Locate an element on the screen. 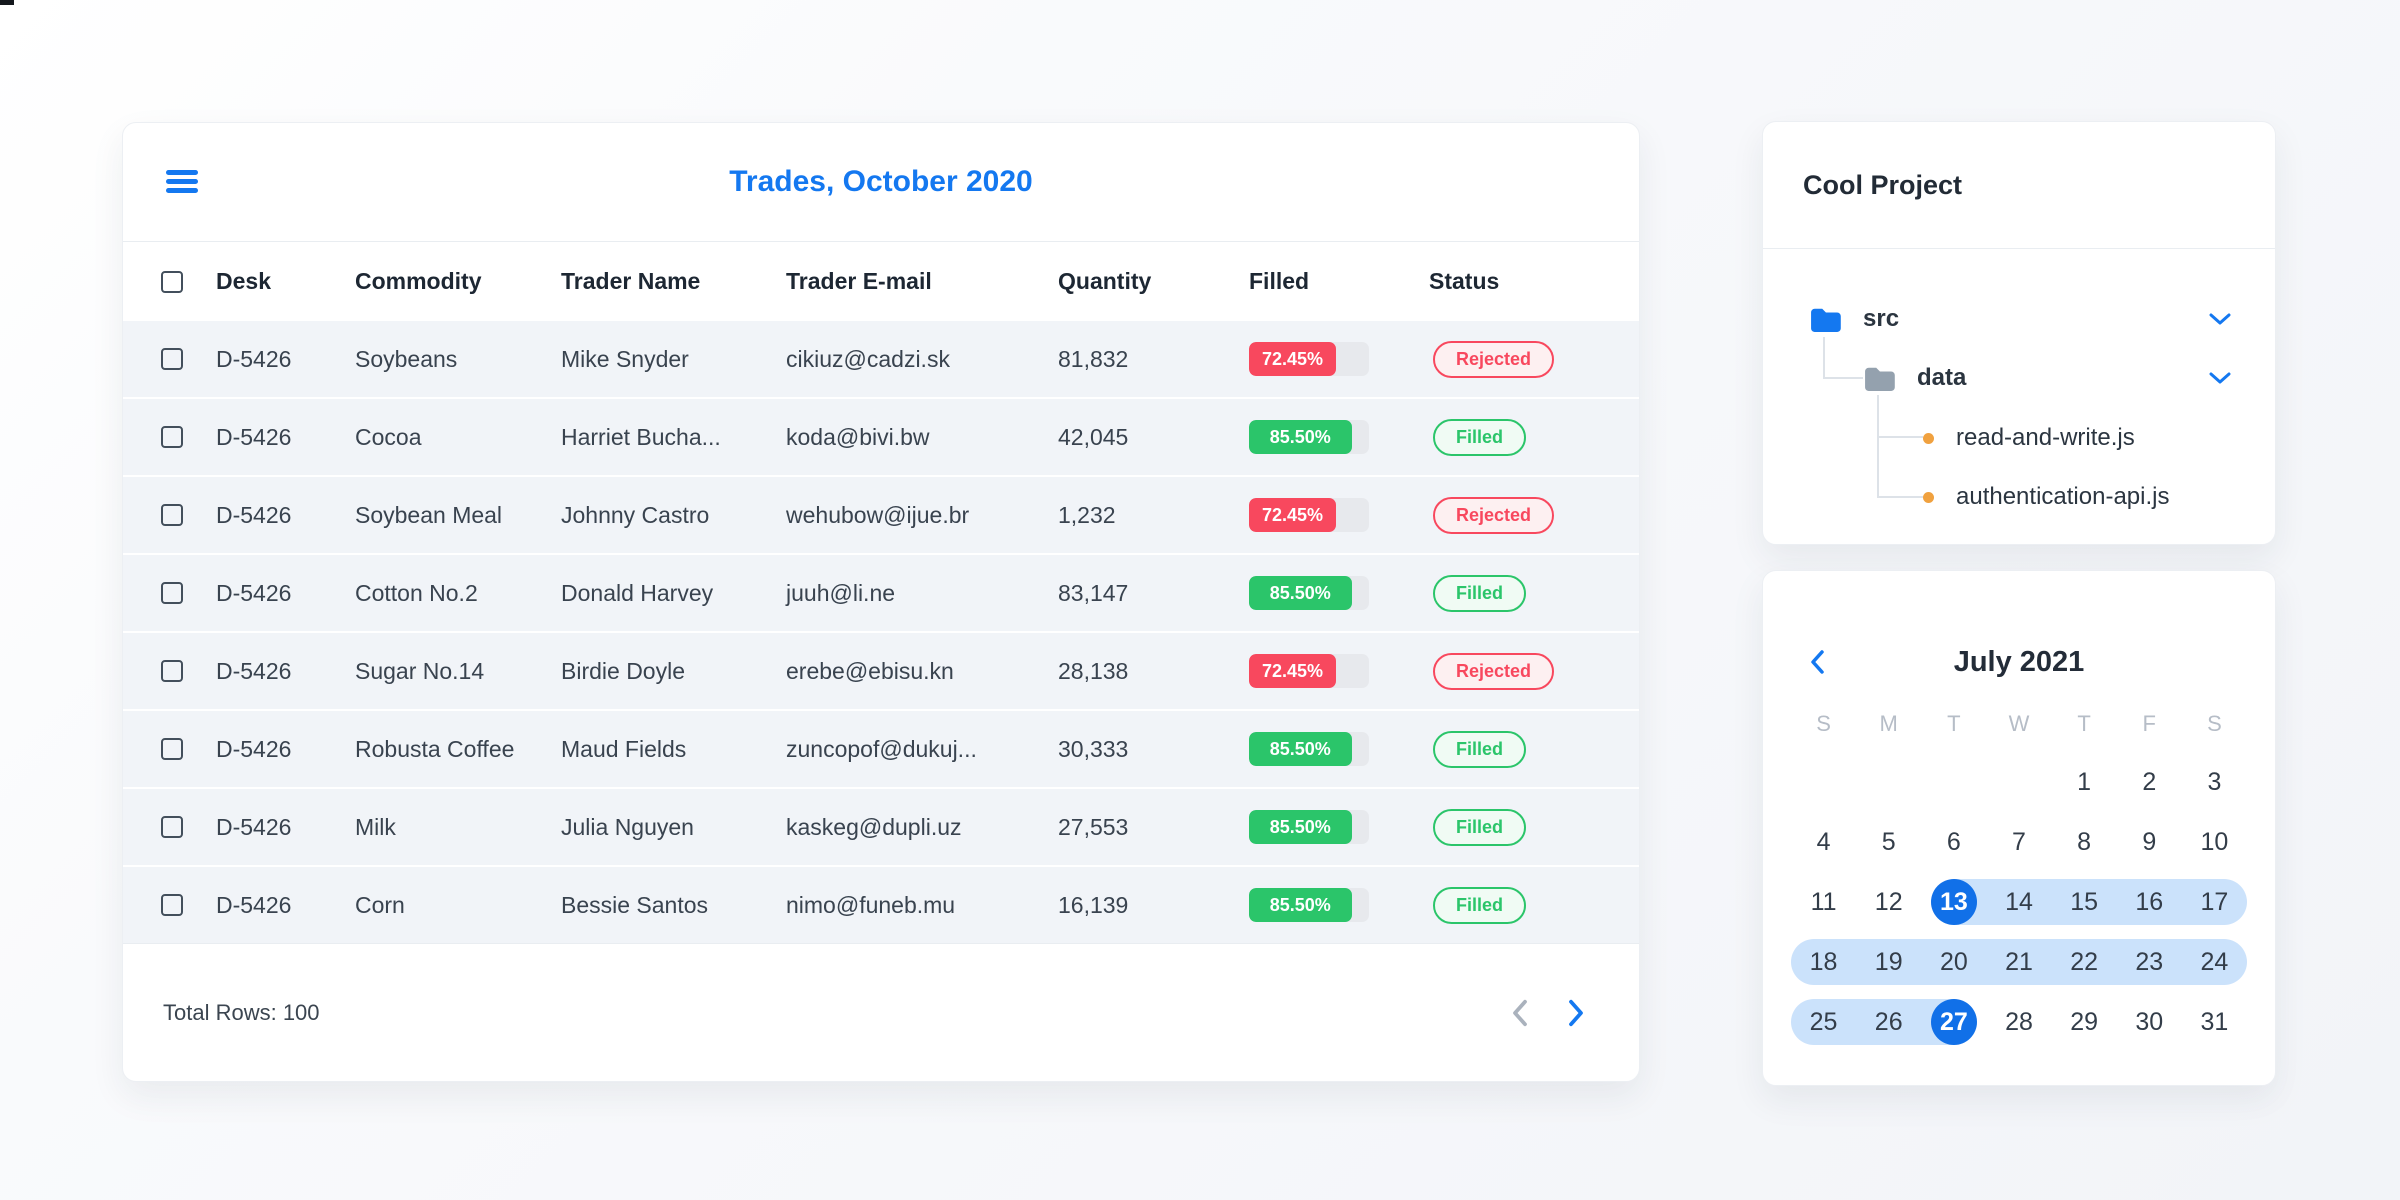  calendar-day: 16 is located at coordinates (2149, 902).